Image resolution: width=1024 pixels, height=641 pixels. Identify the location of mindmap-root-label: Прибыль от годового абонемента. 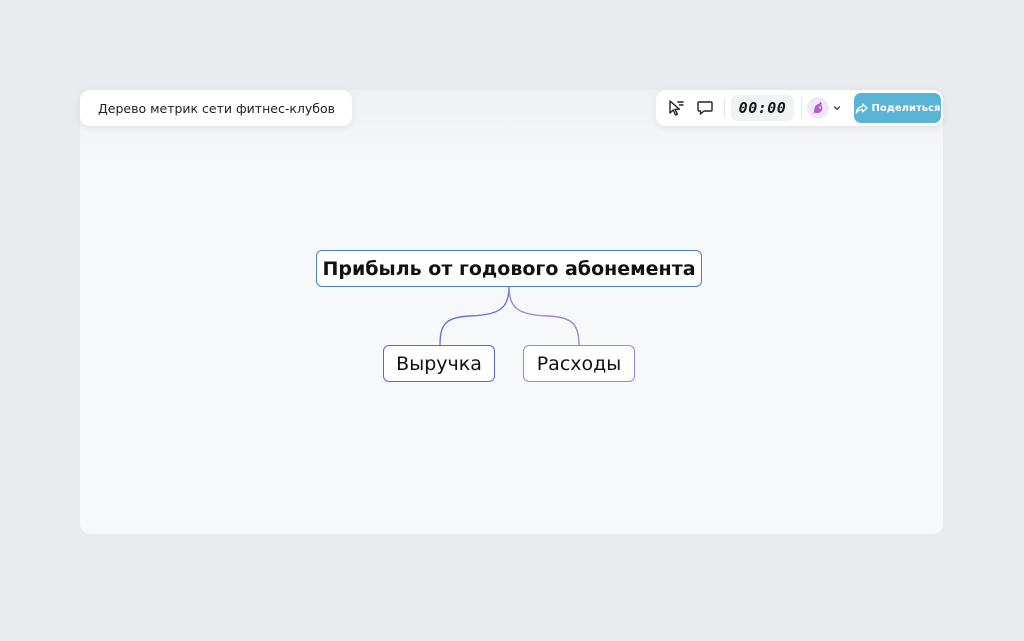
(509, 268).